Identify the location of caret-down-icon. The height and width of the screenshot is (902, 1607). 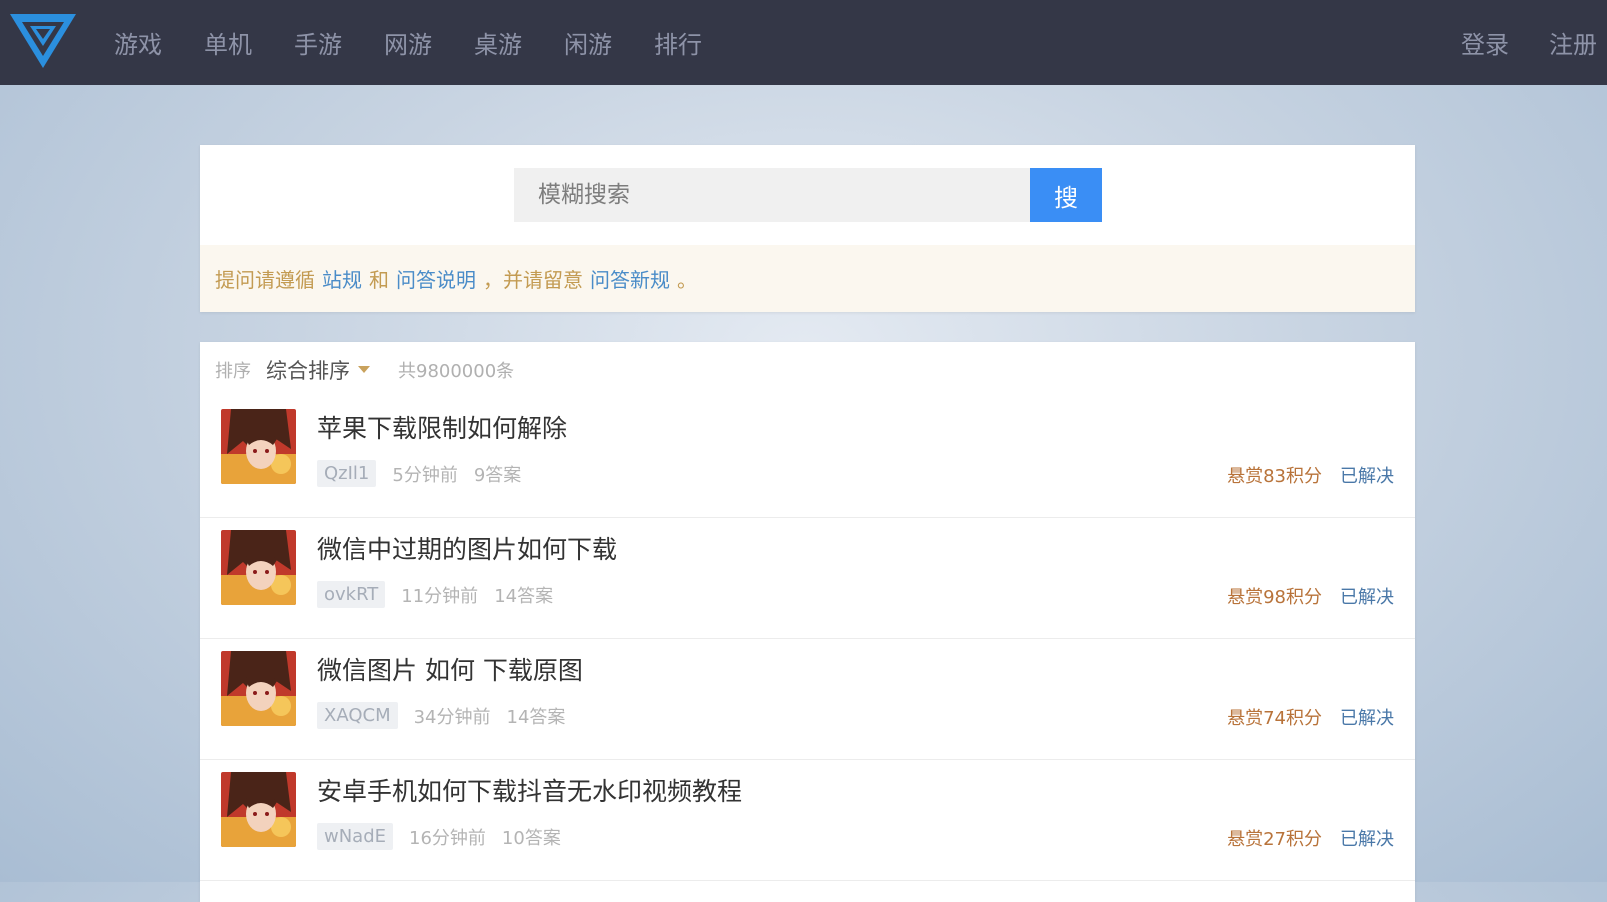
(364, 369).